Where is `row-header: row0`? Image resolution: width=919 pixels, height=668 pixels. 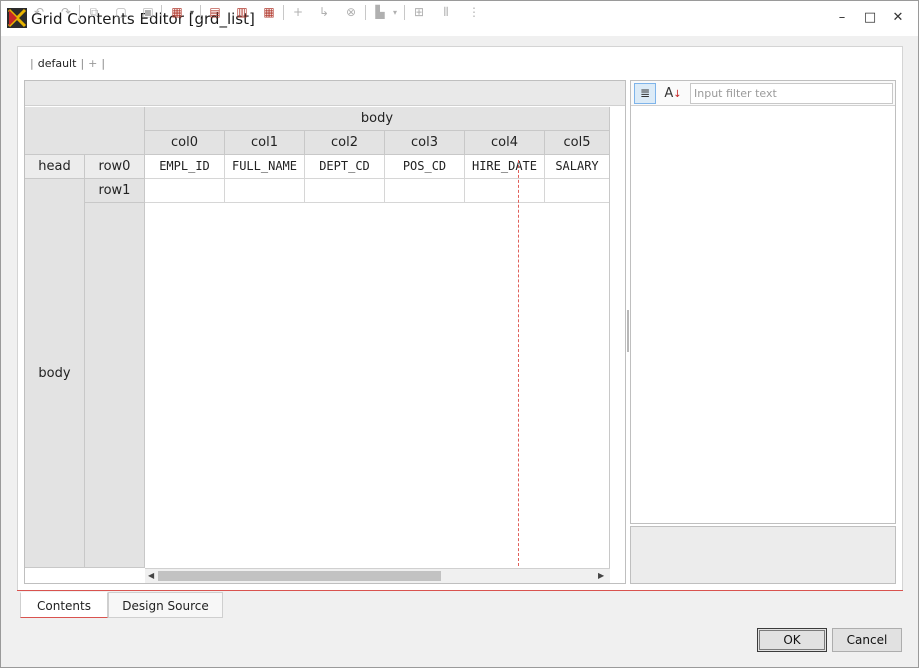 row-header: row0 is located at coordinates (115, 167).